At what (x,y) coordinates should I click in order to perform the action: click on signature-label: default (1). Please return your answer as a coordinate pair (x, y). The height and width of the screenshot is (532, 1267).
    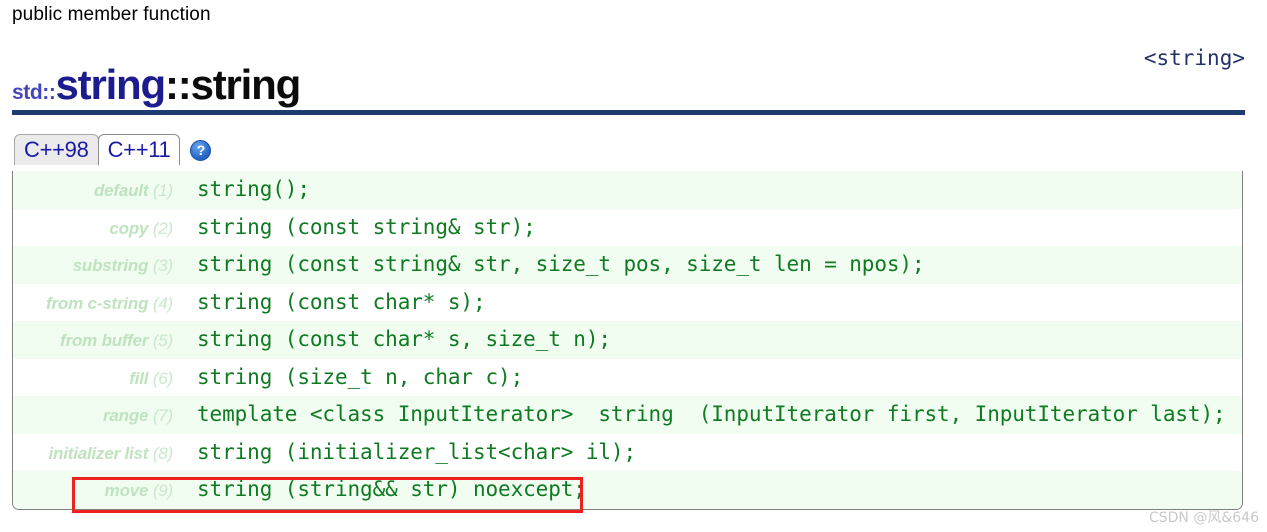
    Looking at the image, I should click on (93, 191).